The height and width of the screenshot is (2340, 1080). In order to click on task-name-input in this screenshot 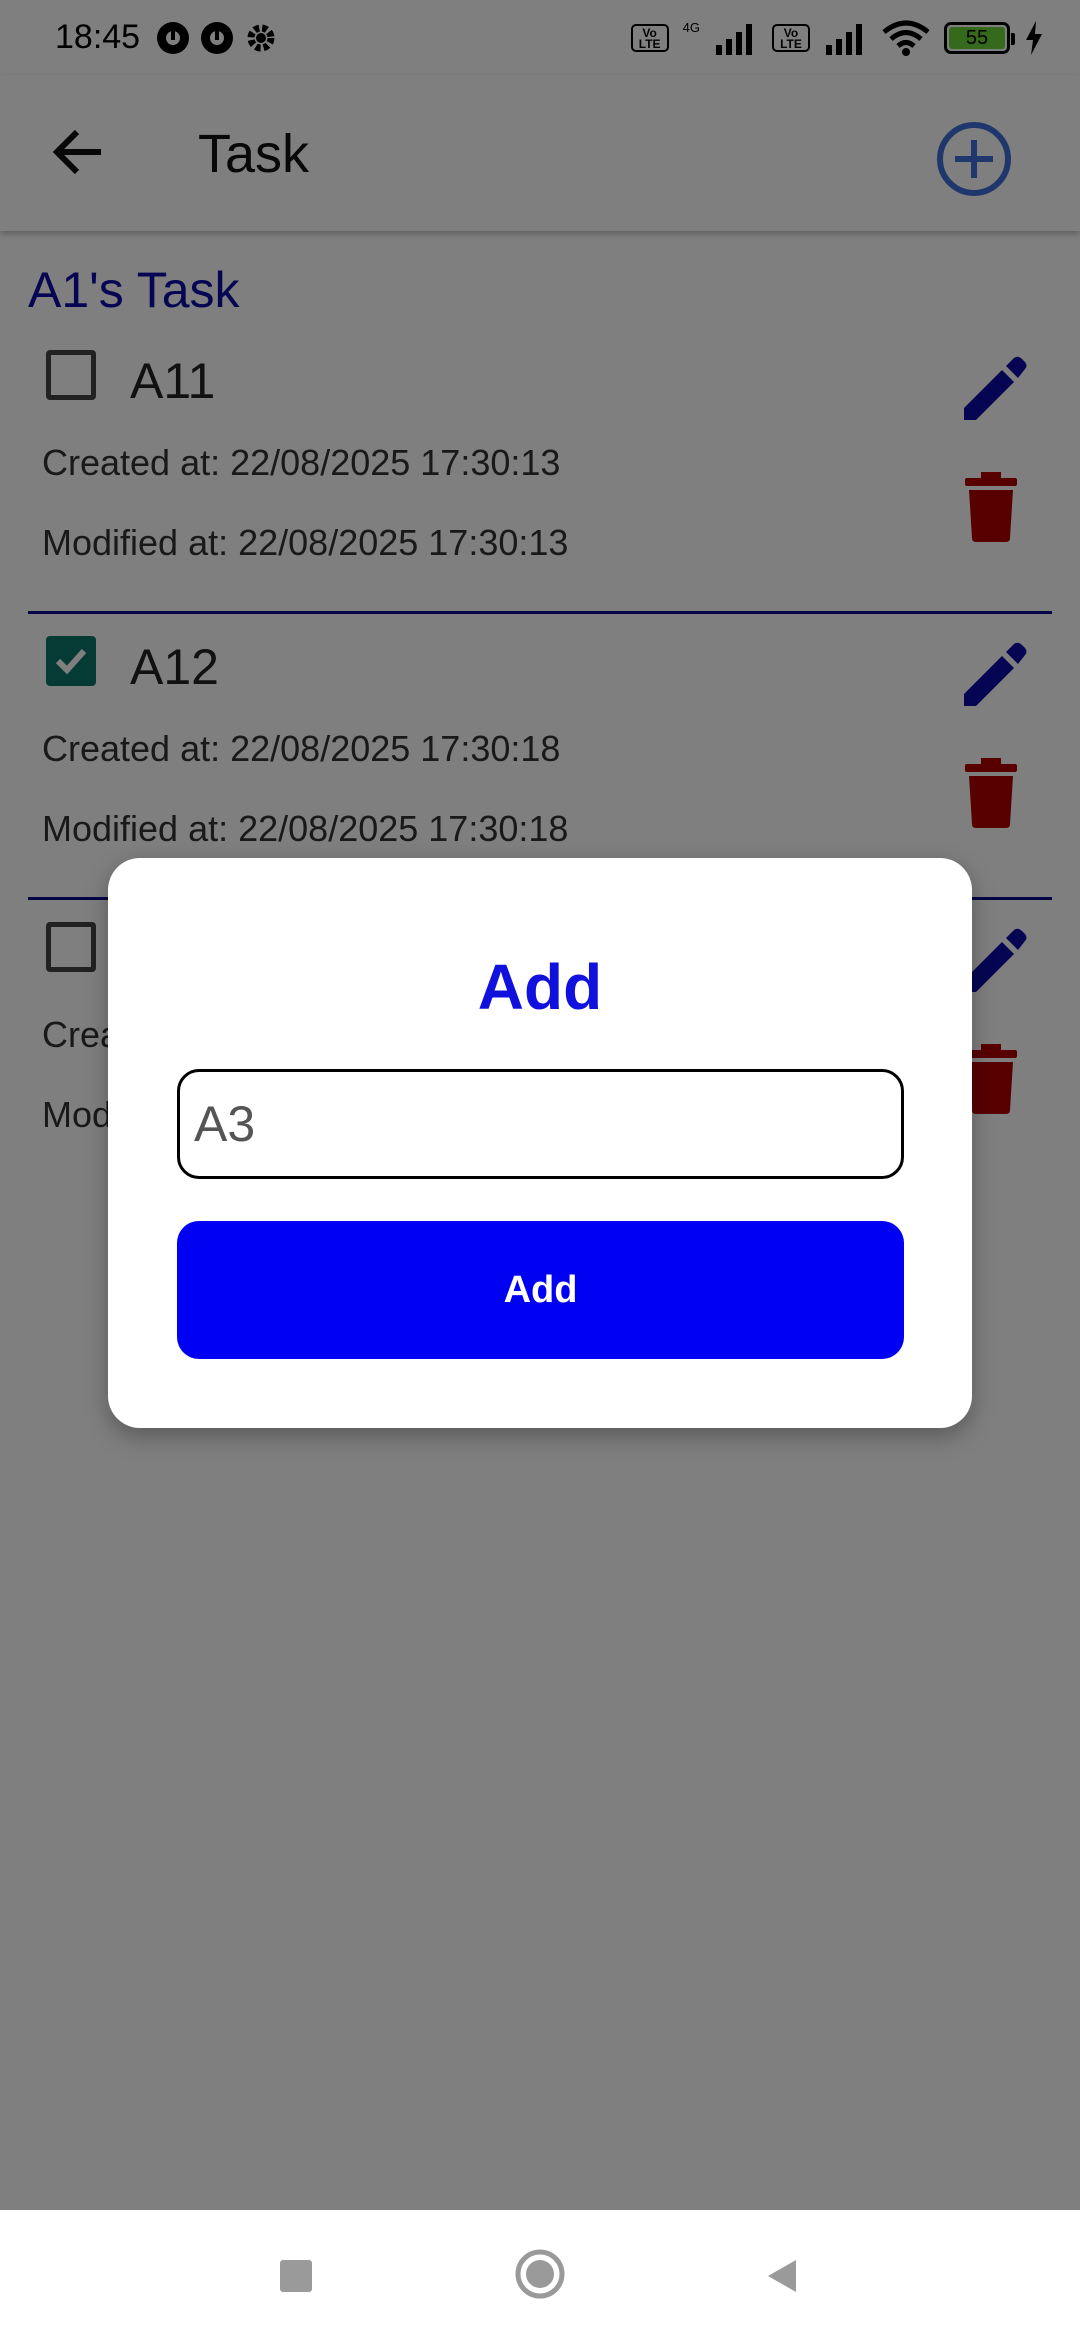, I will do `click(540, 1124)`.